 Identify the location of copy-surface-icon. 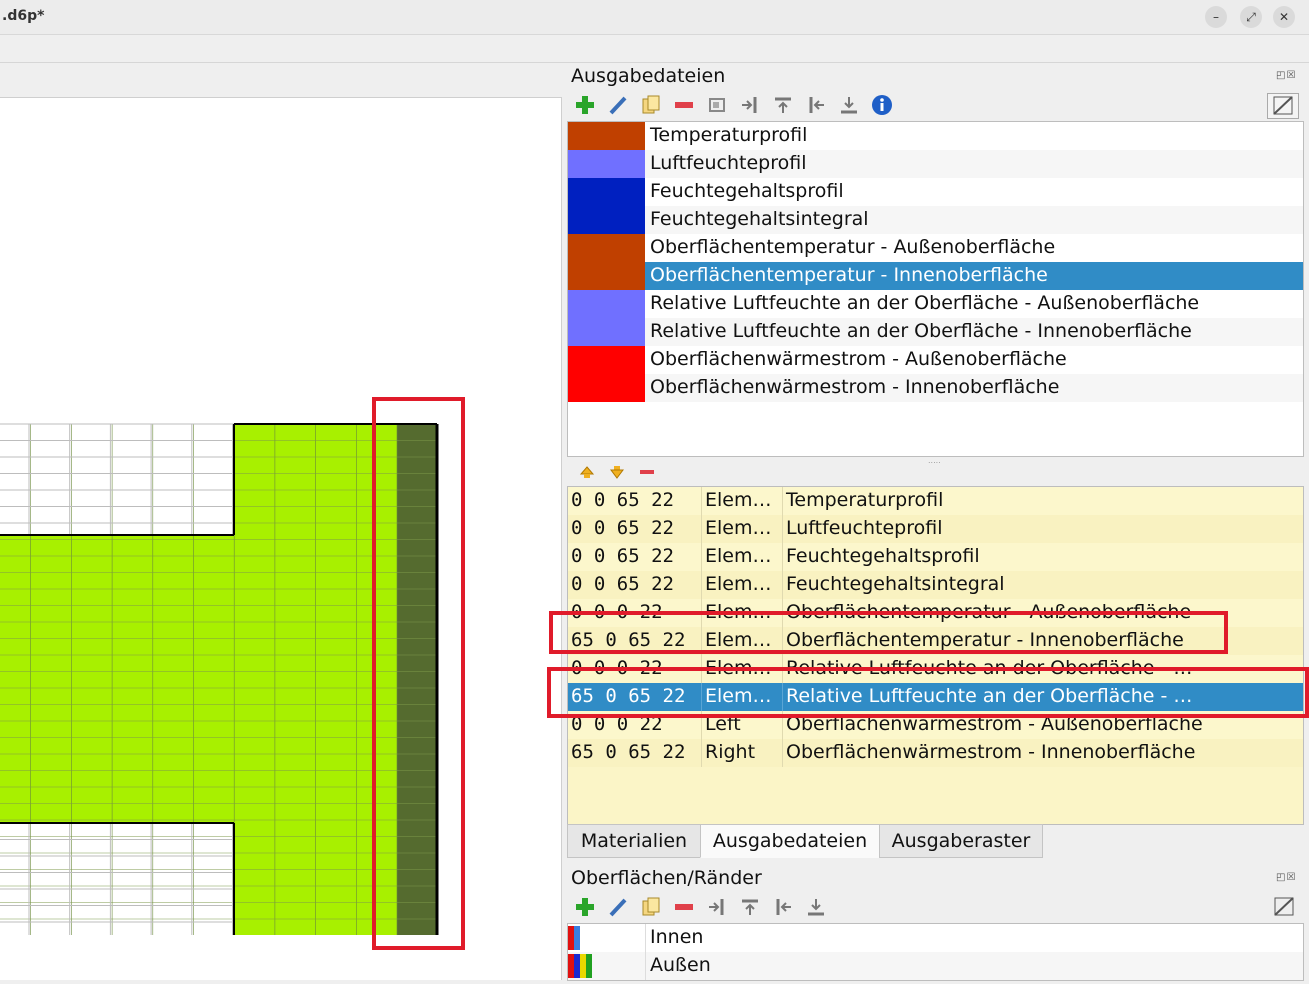
(651, 907).